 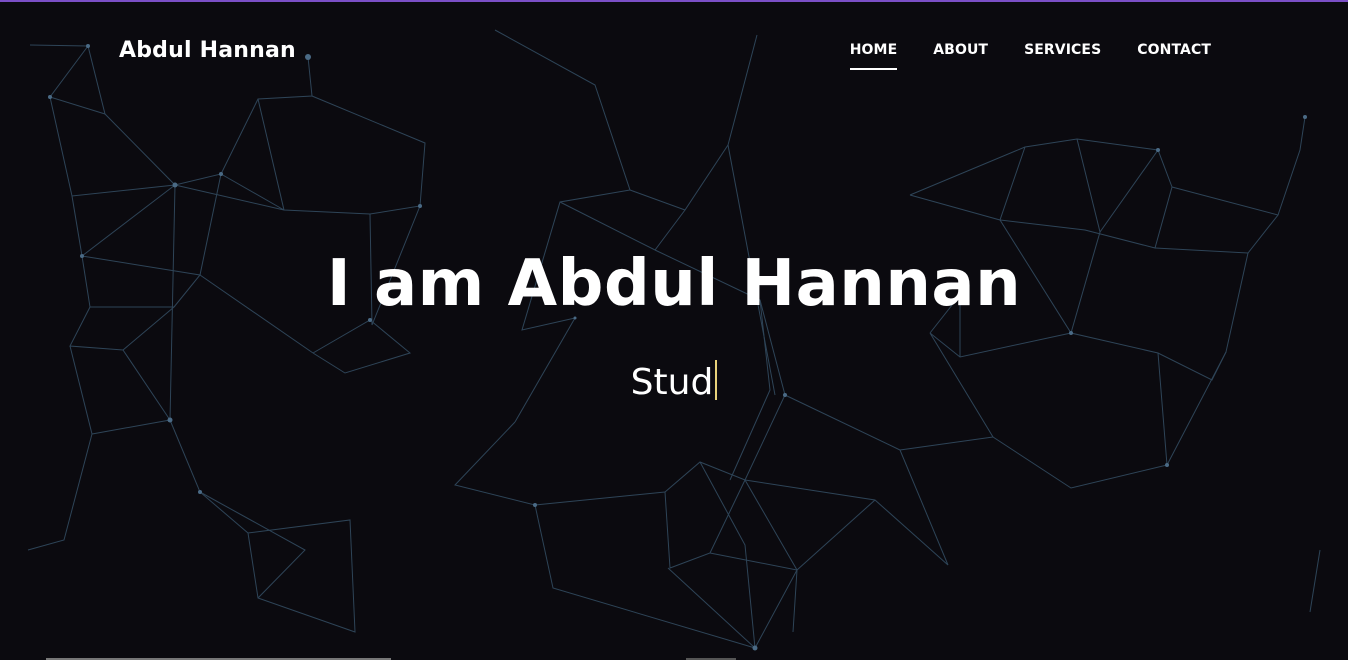 What do you see at coordinates (1012, 56) in the screenshot?
I see `main-nav: HOME ABOUT SERVICES CONTACT` at bounding box center [1012, 56].